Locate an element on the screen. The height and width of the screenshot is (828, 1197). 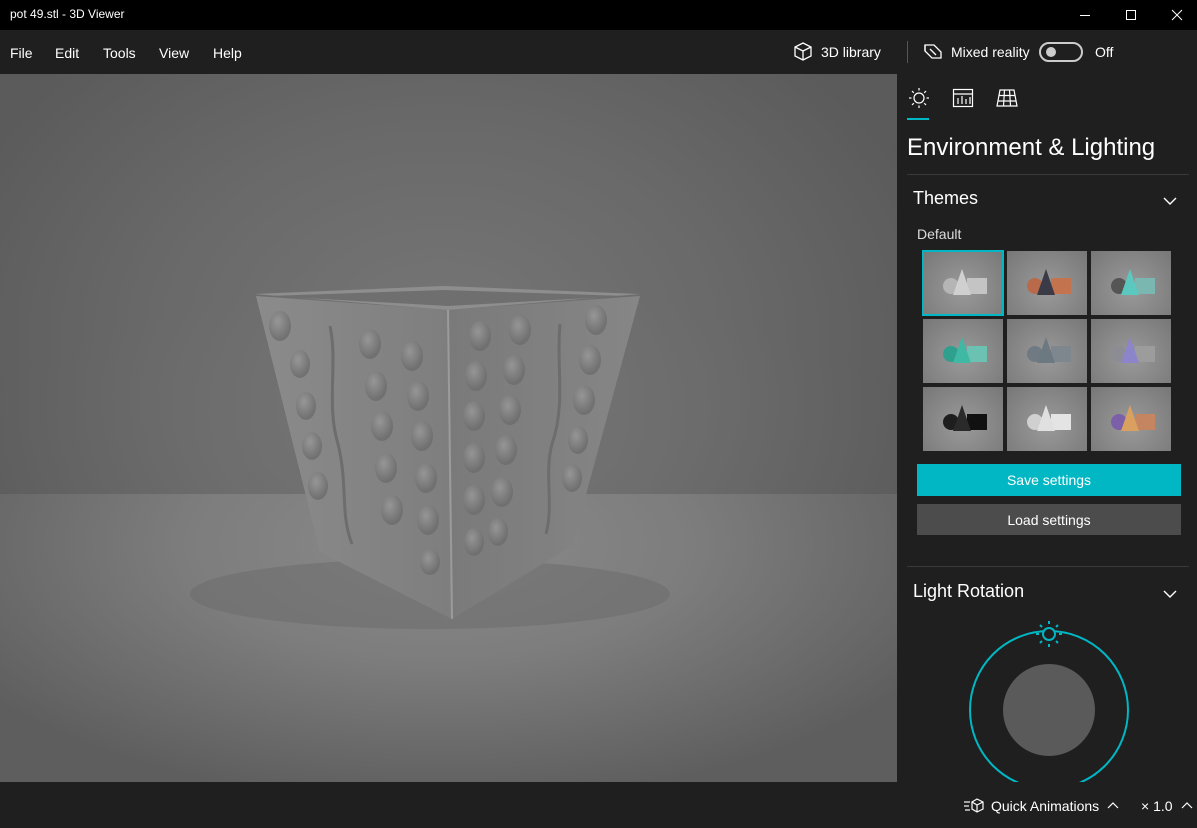
maximize-button is located at coordinates (1131, 15).